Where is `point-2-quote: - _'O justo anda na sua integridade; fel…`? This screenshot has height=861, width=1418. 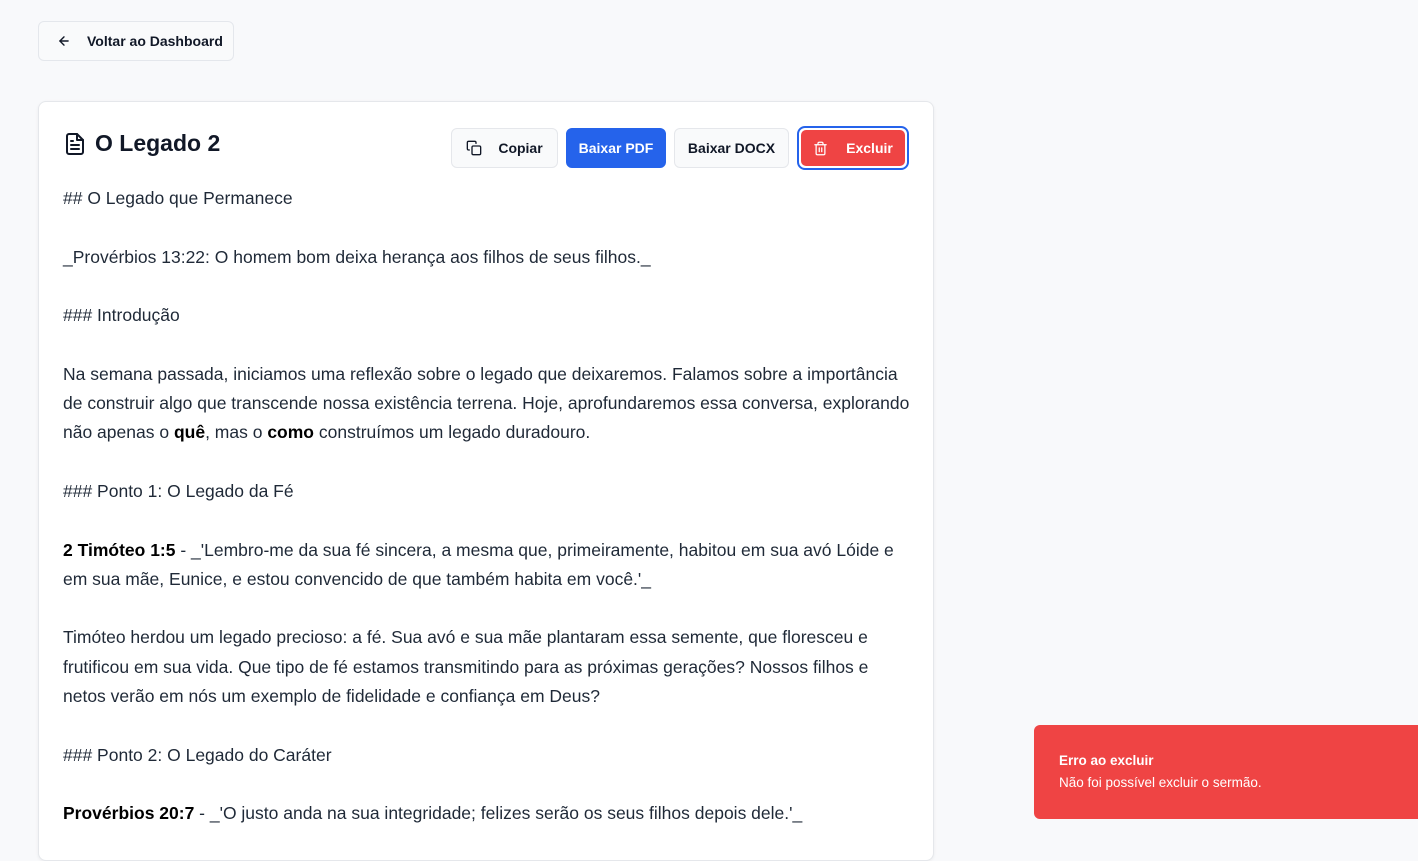
point-2-quote: - _'O justo anda na sua integridade; fel… is located at coordinates (498, 813).